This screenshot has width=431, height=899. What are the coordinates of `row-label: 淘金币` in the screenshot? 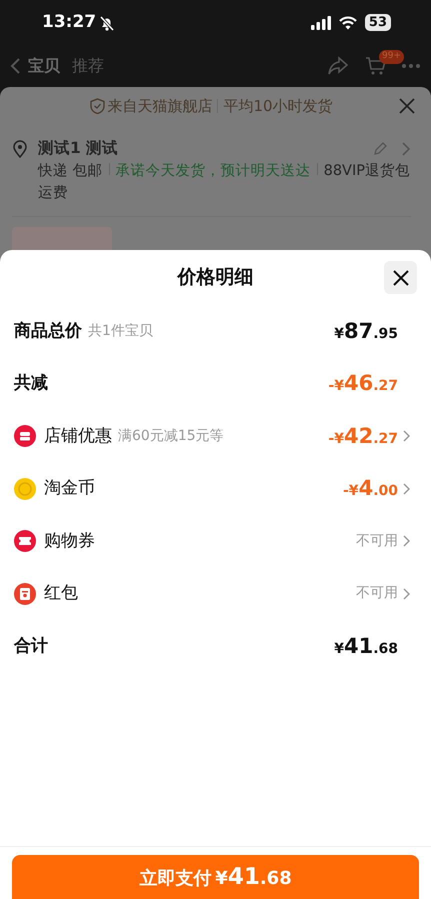 It's located at (69, 488).